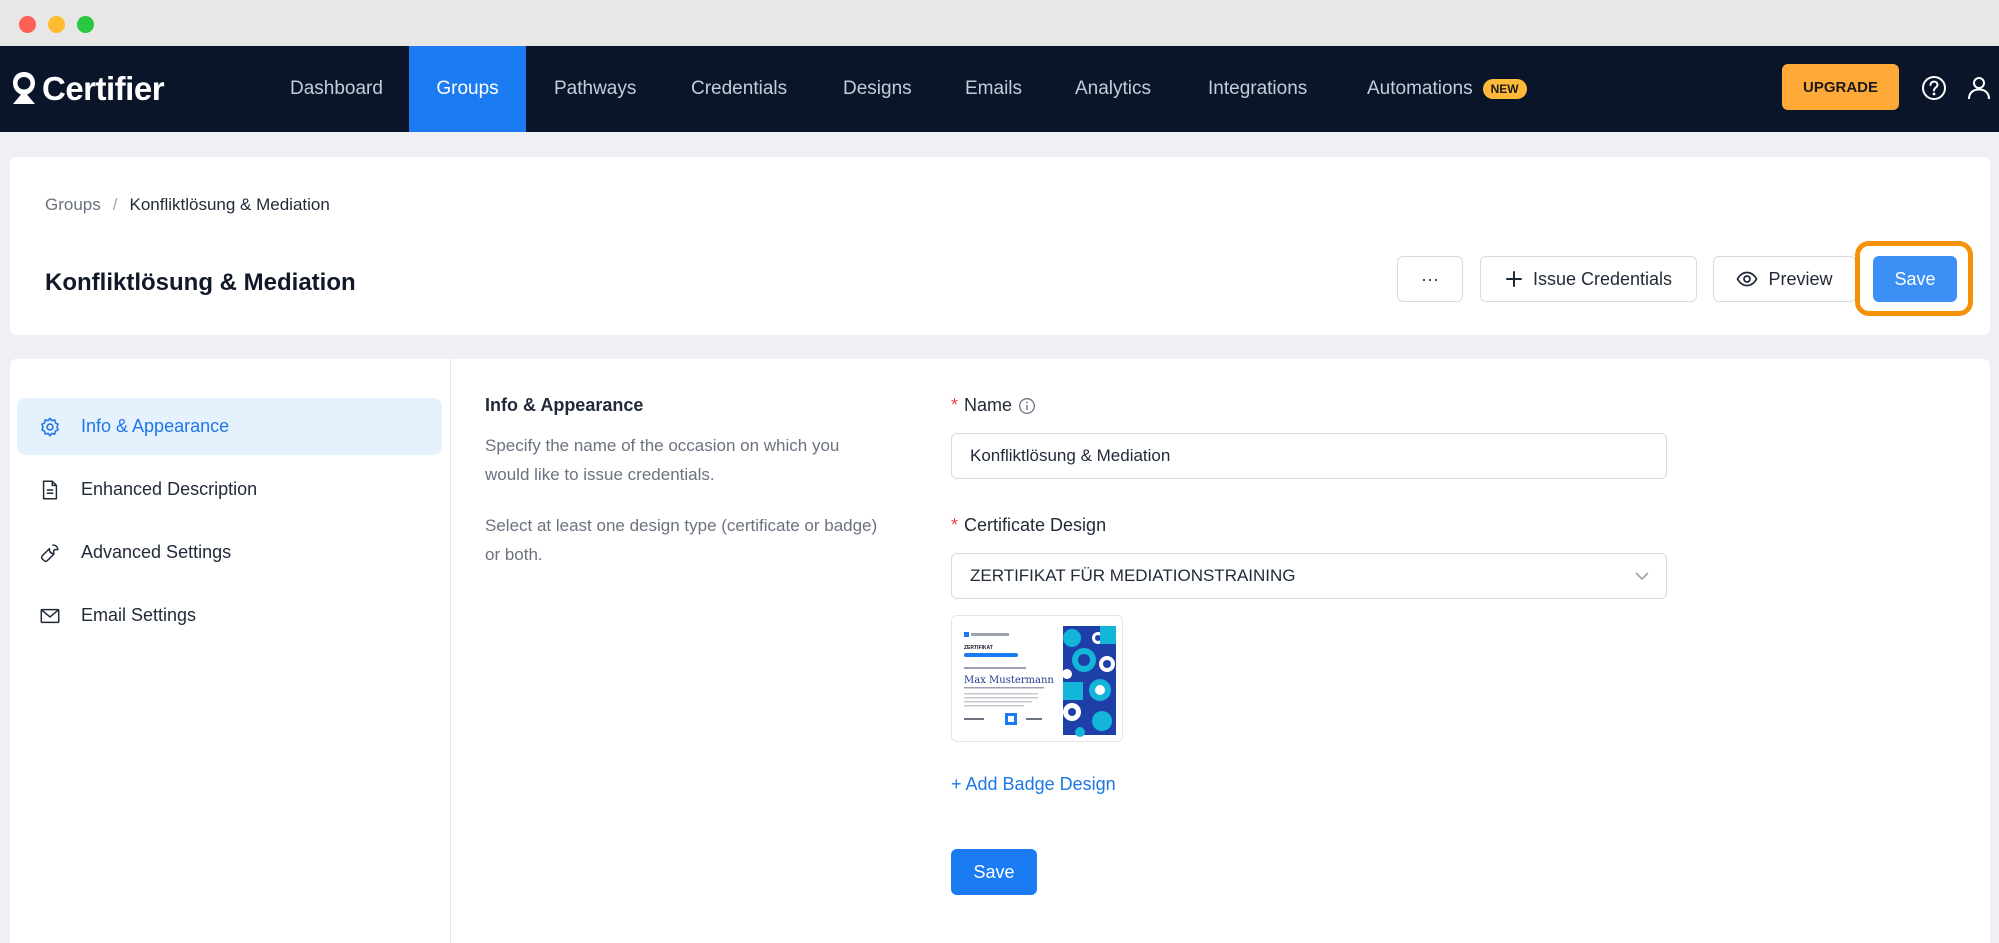 The width and height of the screenshot is (1999, 943). What do you see at coordinates (169, 489) in the screenshot?
I see `sidebar-item-label: Enhanced Description` at bounding box center [169, 489].